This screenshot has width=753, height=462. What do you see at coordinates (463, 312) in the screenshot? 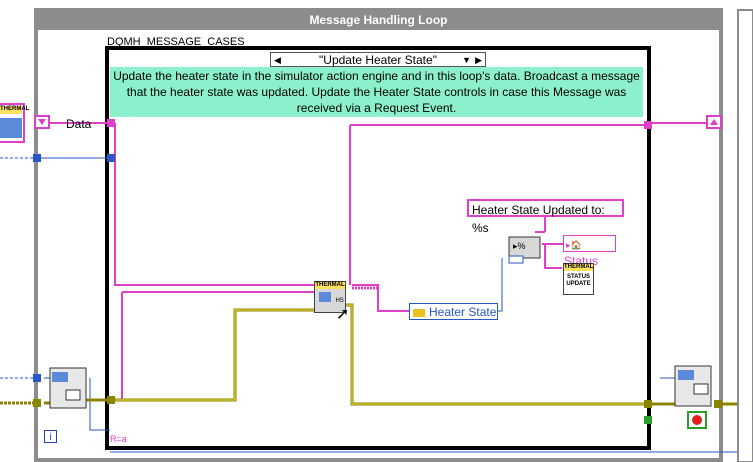
I see `heater-state-label: Heater State` at bounding box center [463, 312].